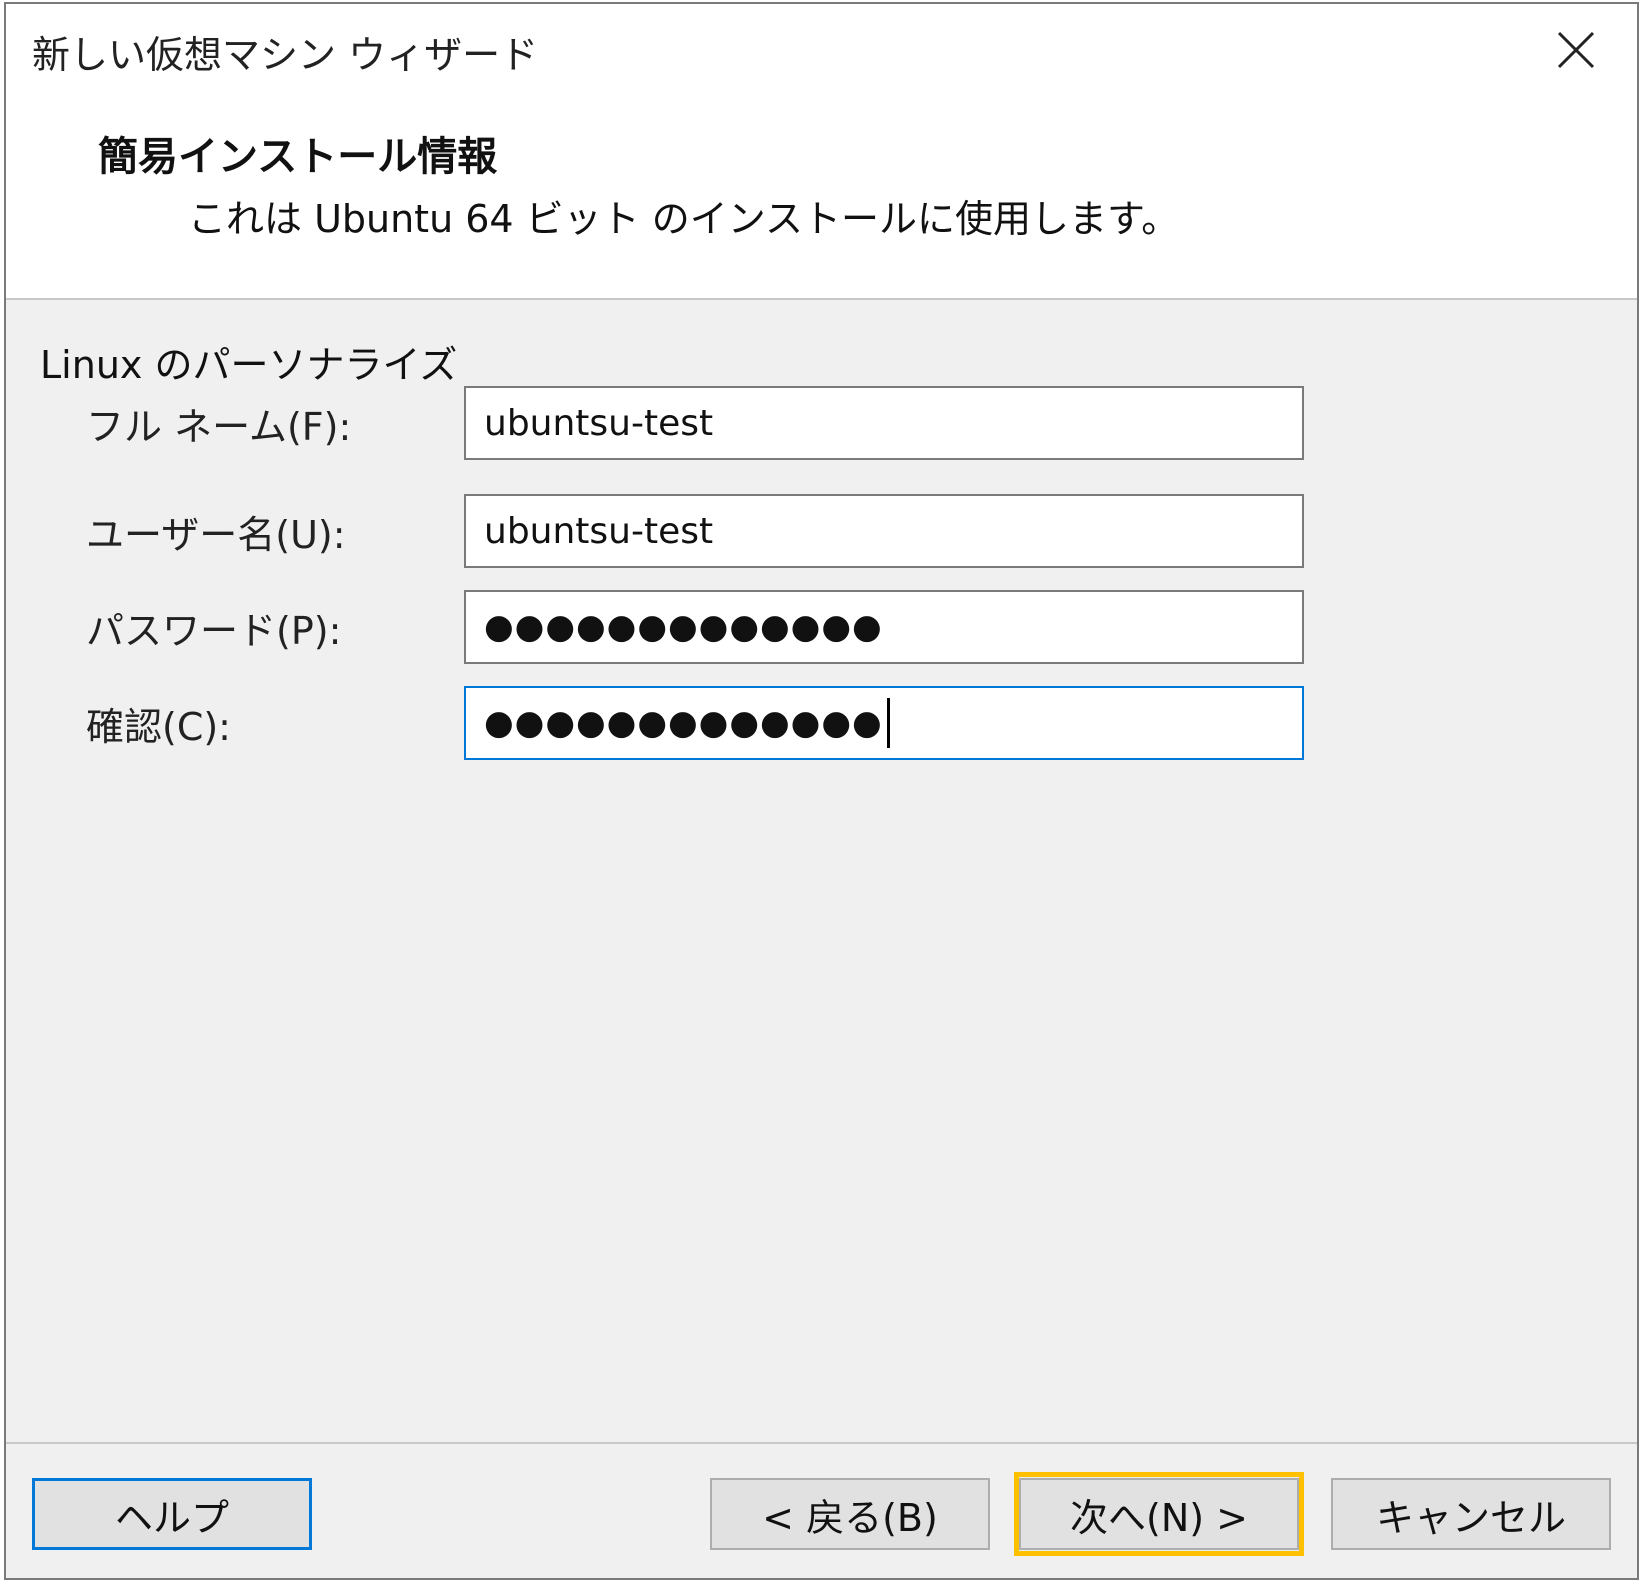  What do you see at coordinates (216, 535) in the screenshot?
I see `user-name-label: ユーザー名(U):` at bounding box center [216, 535].